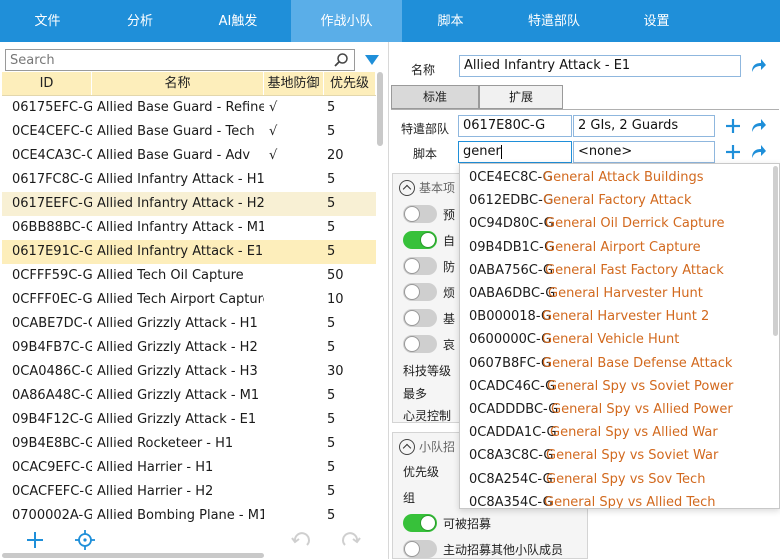  What do you see at coordinates (617, 432) in the screenshot?
I see `script-option: 0CADDA1C-G General Spy vs Allied War` at bounding box center [617, 432].